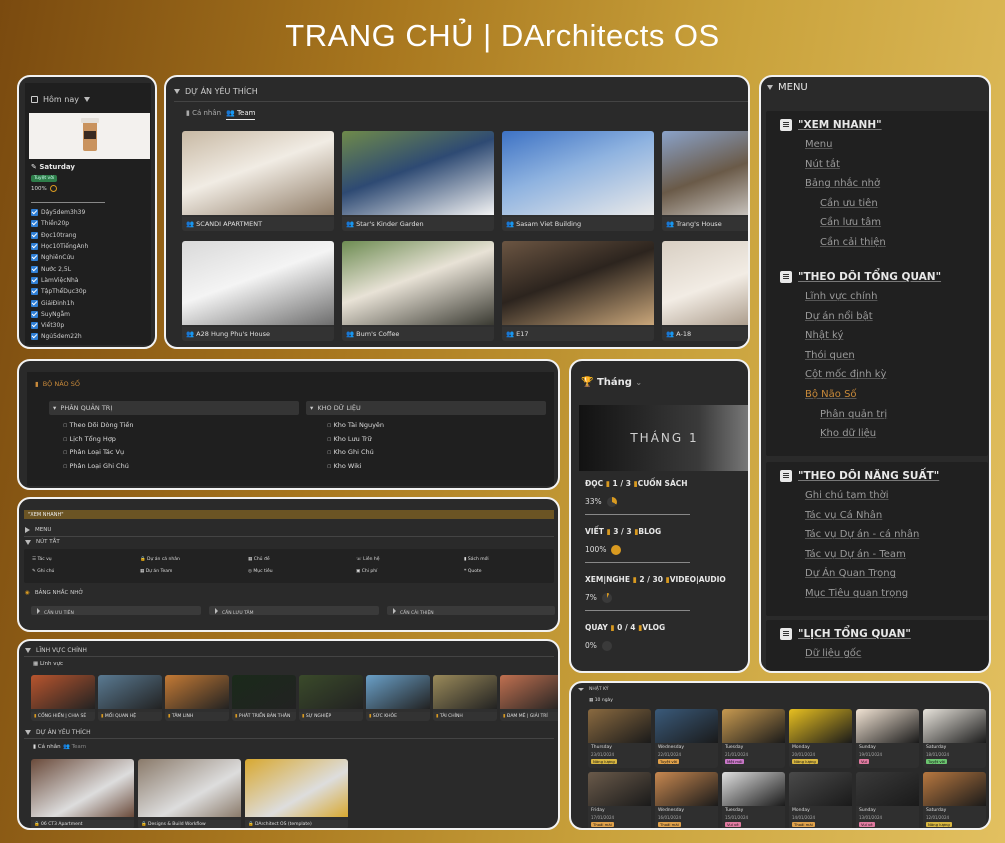  What do you see at coordinates (42, 559) in the screenshot?
I see `shortcut-button: ☰ Tác vụ` at bounding box center [42, 559].